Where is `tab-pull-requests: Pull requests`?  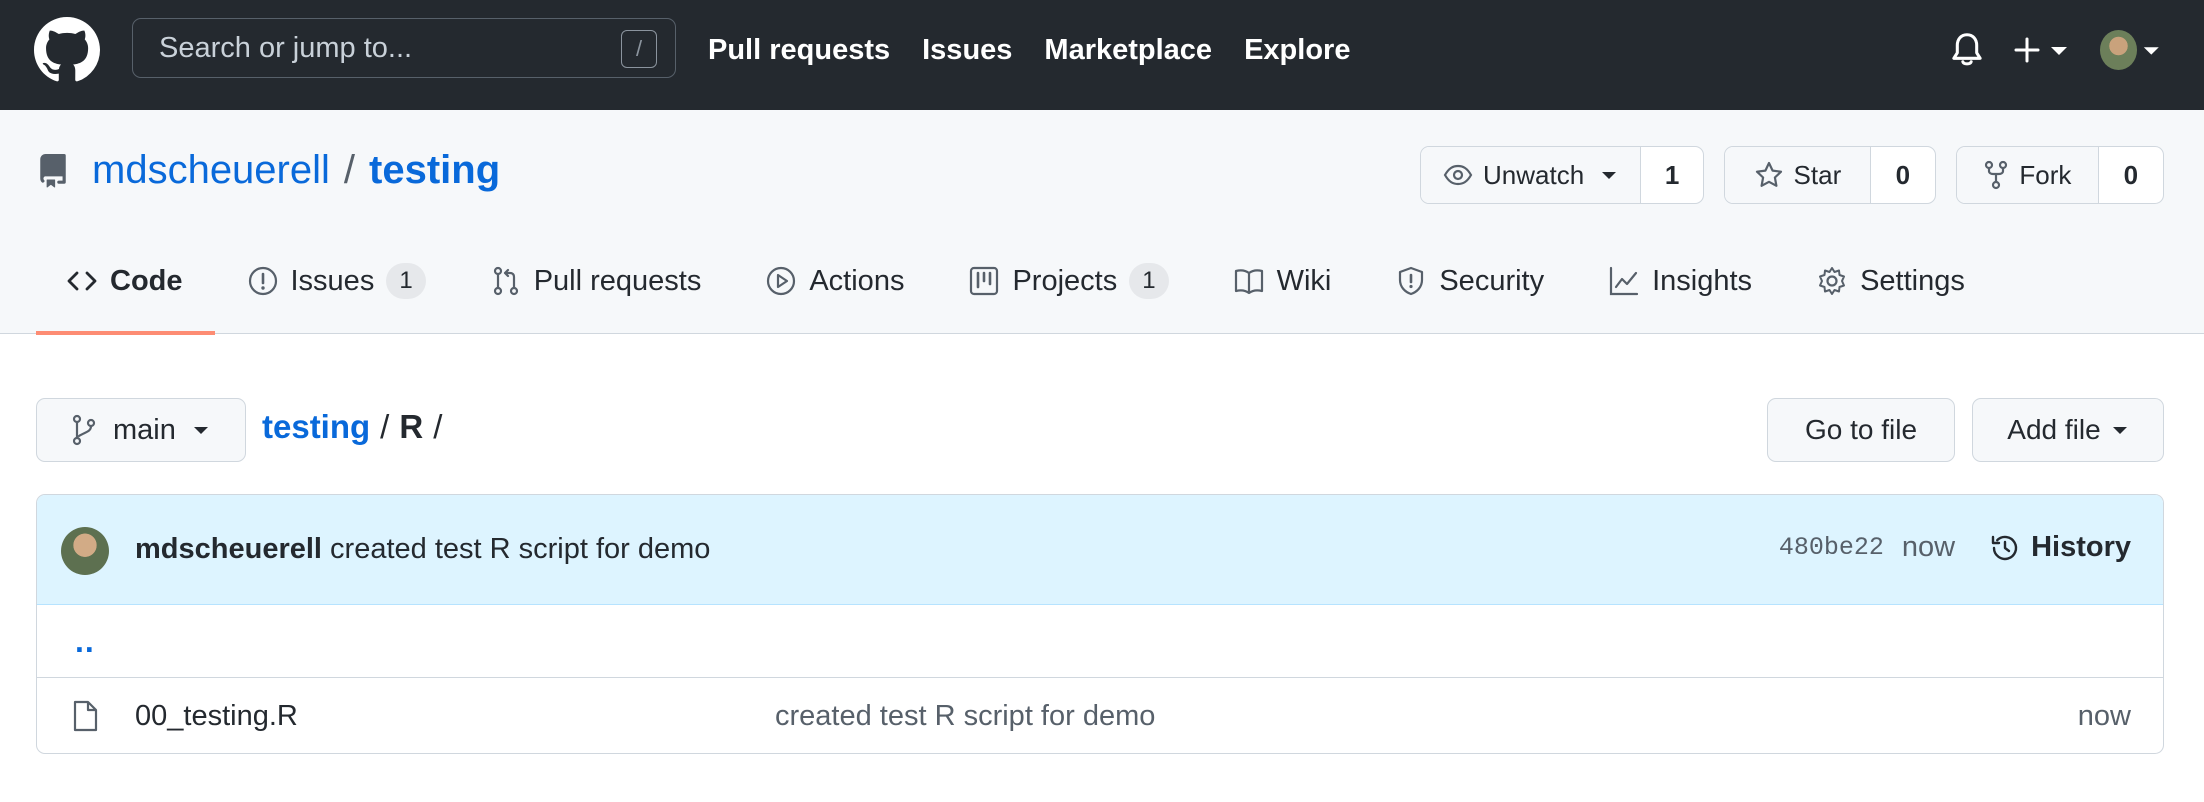 tab-pull-requests: Pull requests is located at coordinates (596, 281).